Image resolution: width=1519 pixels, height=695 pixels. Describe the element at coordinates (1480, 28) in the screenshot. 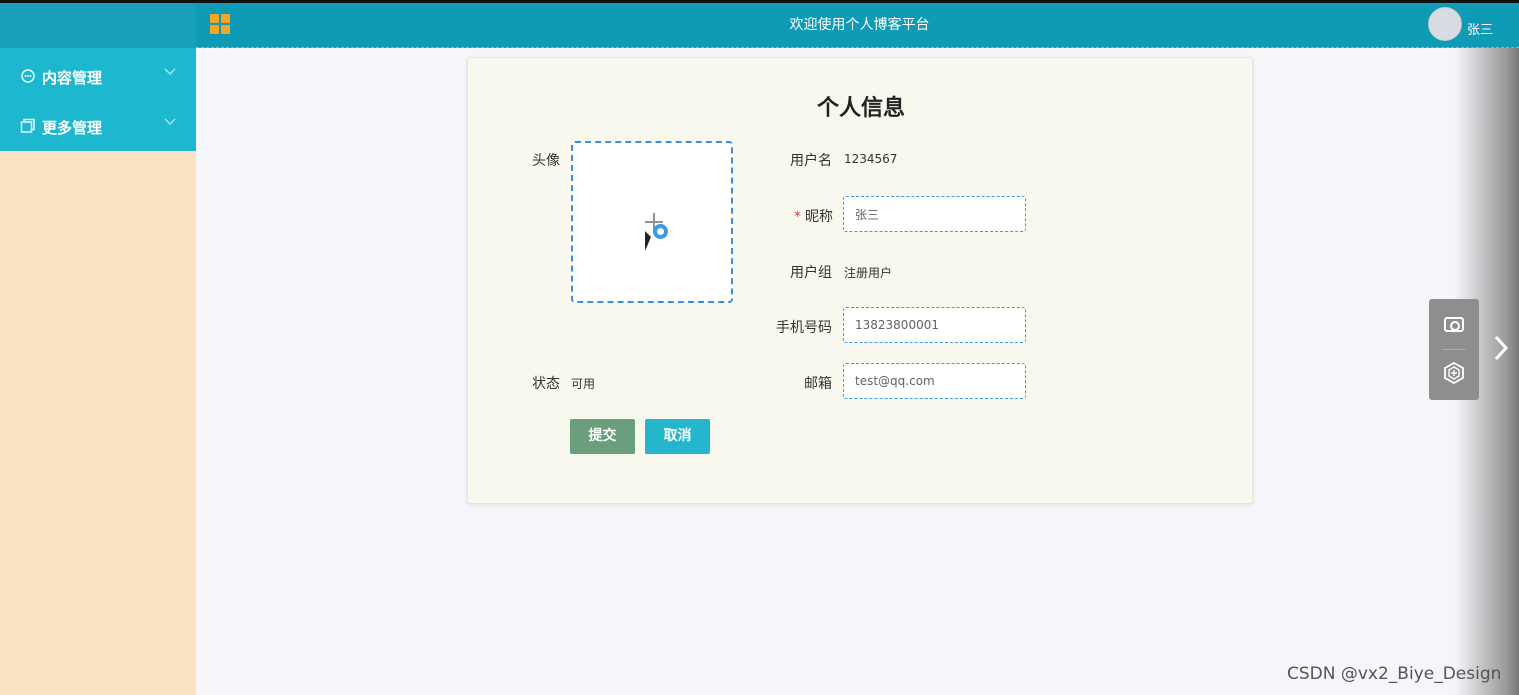

I see `user-name: 张三` at that location.